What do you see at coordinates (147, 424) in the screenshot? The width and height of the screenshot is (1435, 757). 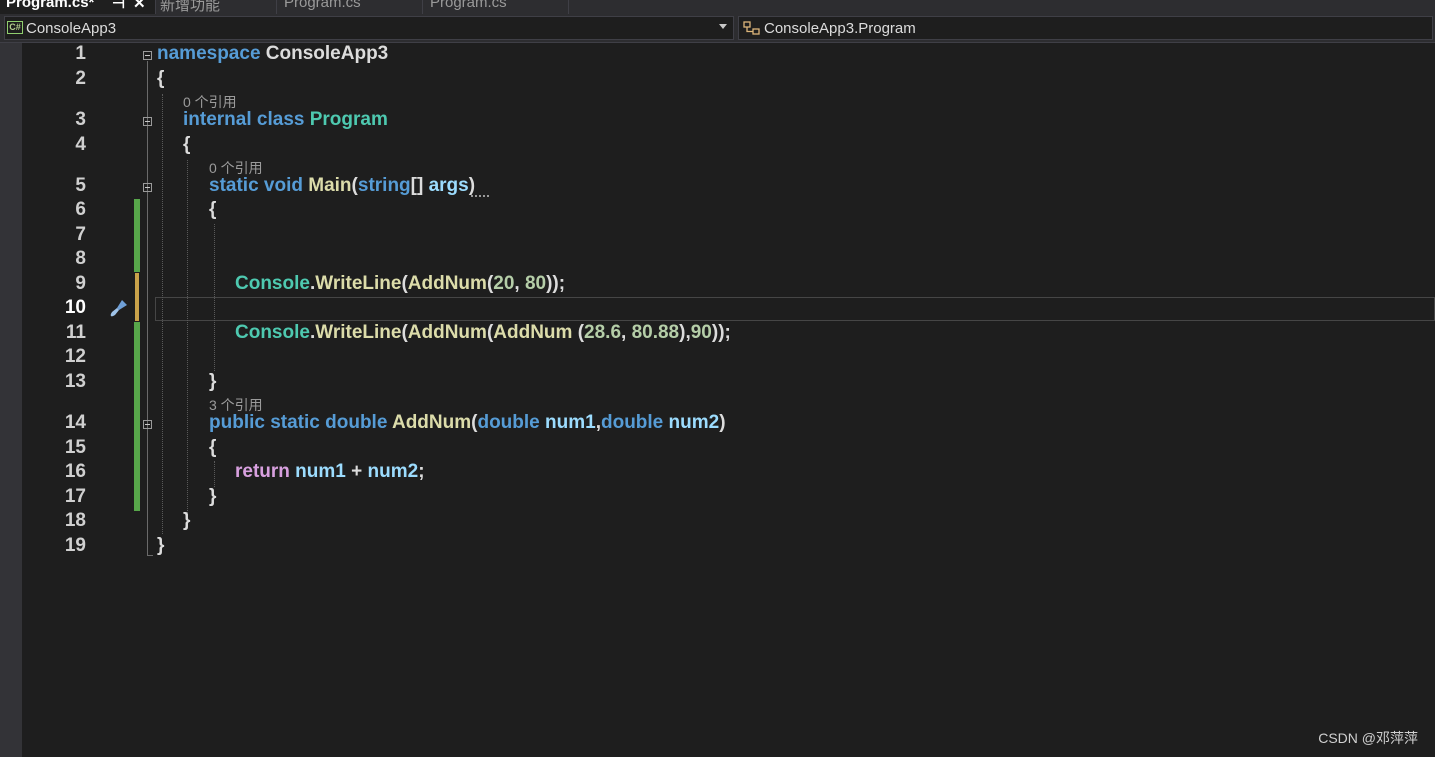 I see `collapse-addnum-toggle` at bounding box center [147, 424].